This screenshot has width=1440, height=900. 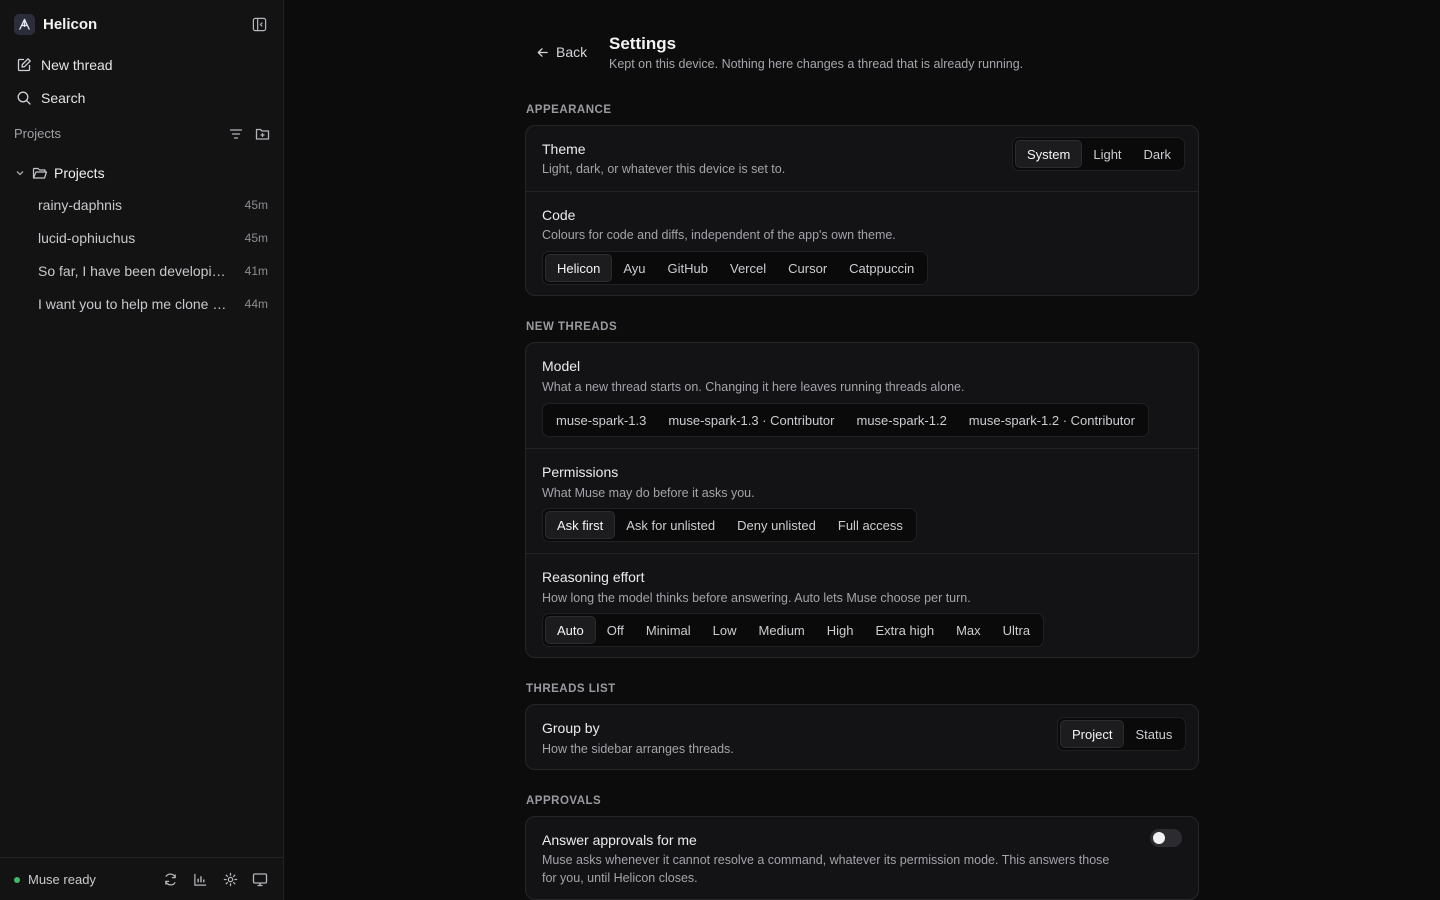 What do you see at coordinates (1092, 734) in the screenshot?
I see `group-by-option-project: Project` at bounding box center [1092, 734].